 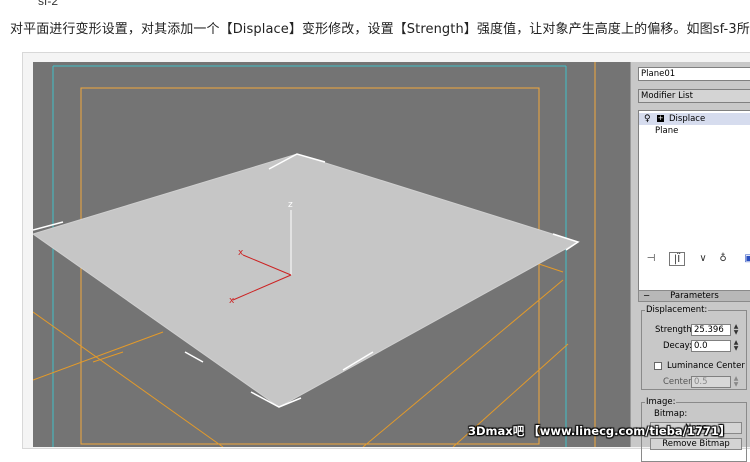 What do you see at coordinates (711, 346) in the screenshot?
I see `decay-input: 0.0` at bounding box center [711, 346].